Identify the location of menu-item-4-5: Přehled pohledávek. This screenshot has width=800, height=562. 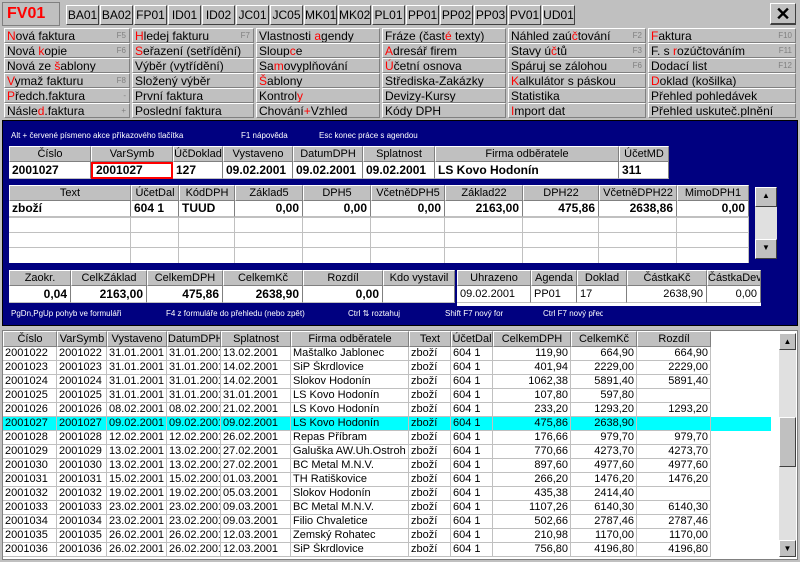
(722, 95).